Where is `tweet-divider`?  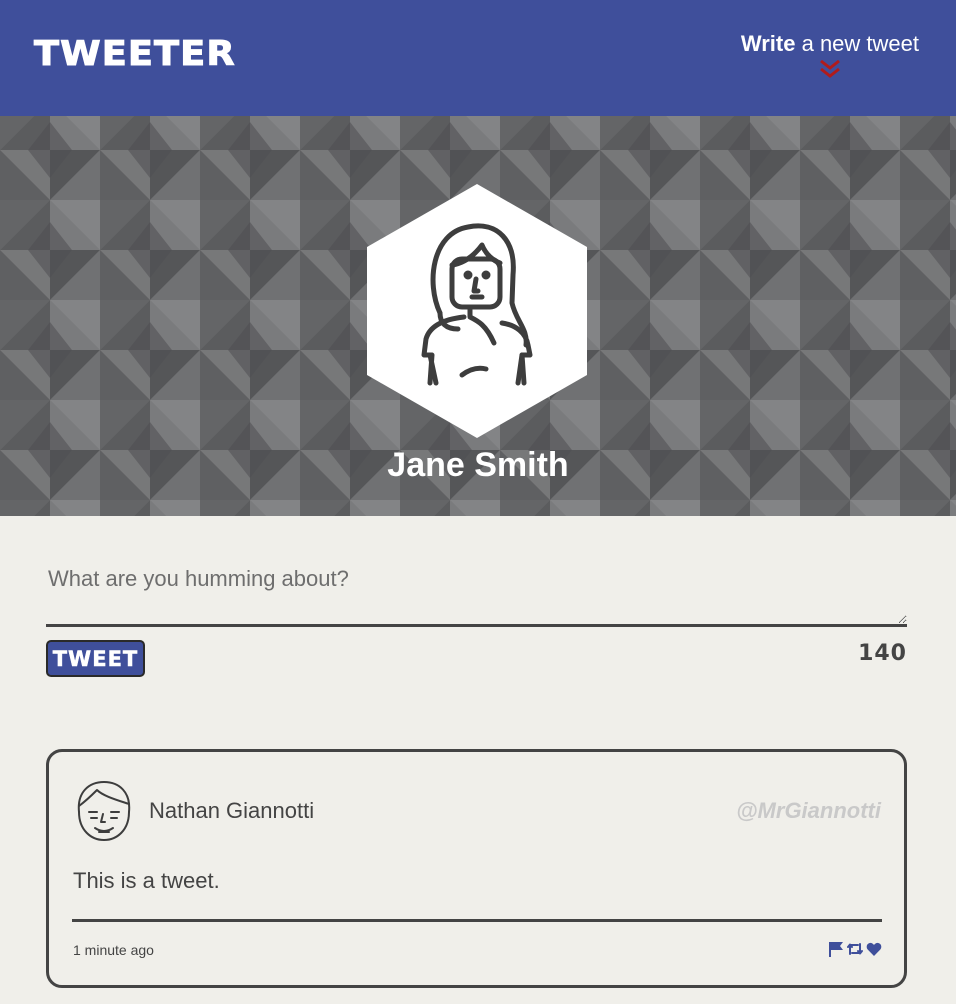 tweet-divider is located at coordinates (477, 920).